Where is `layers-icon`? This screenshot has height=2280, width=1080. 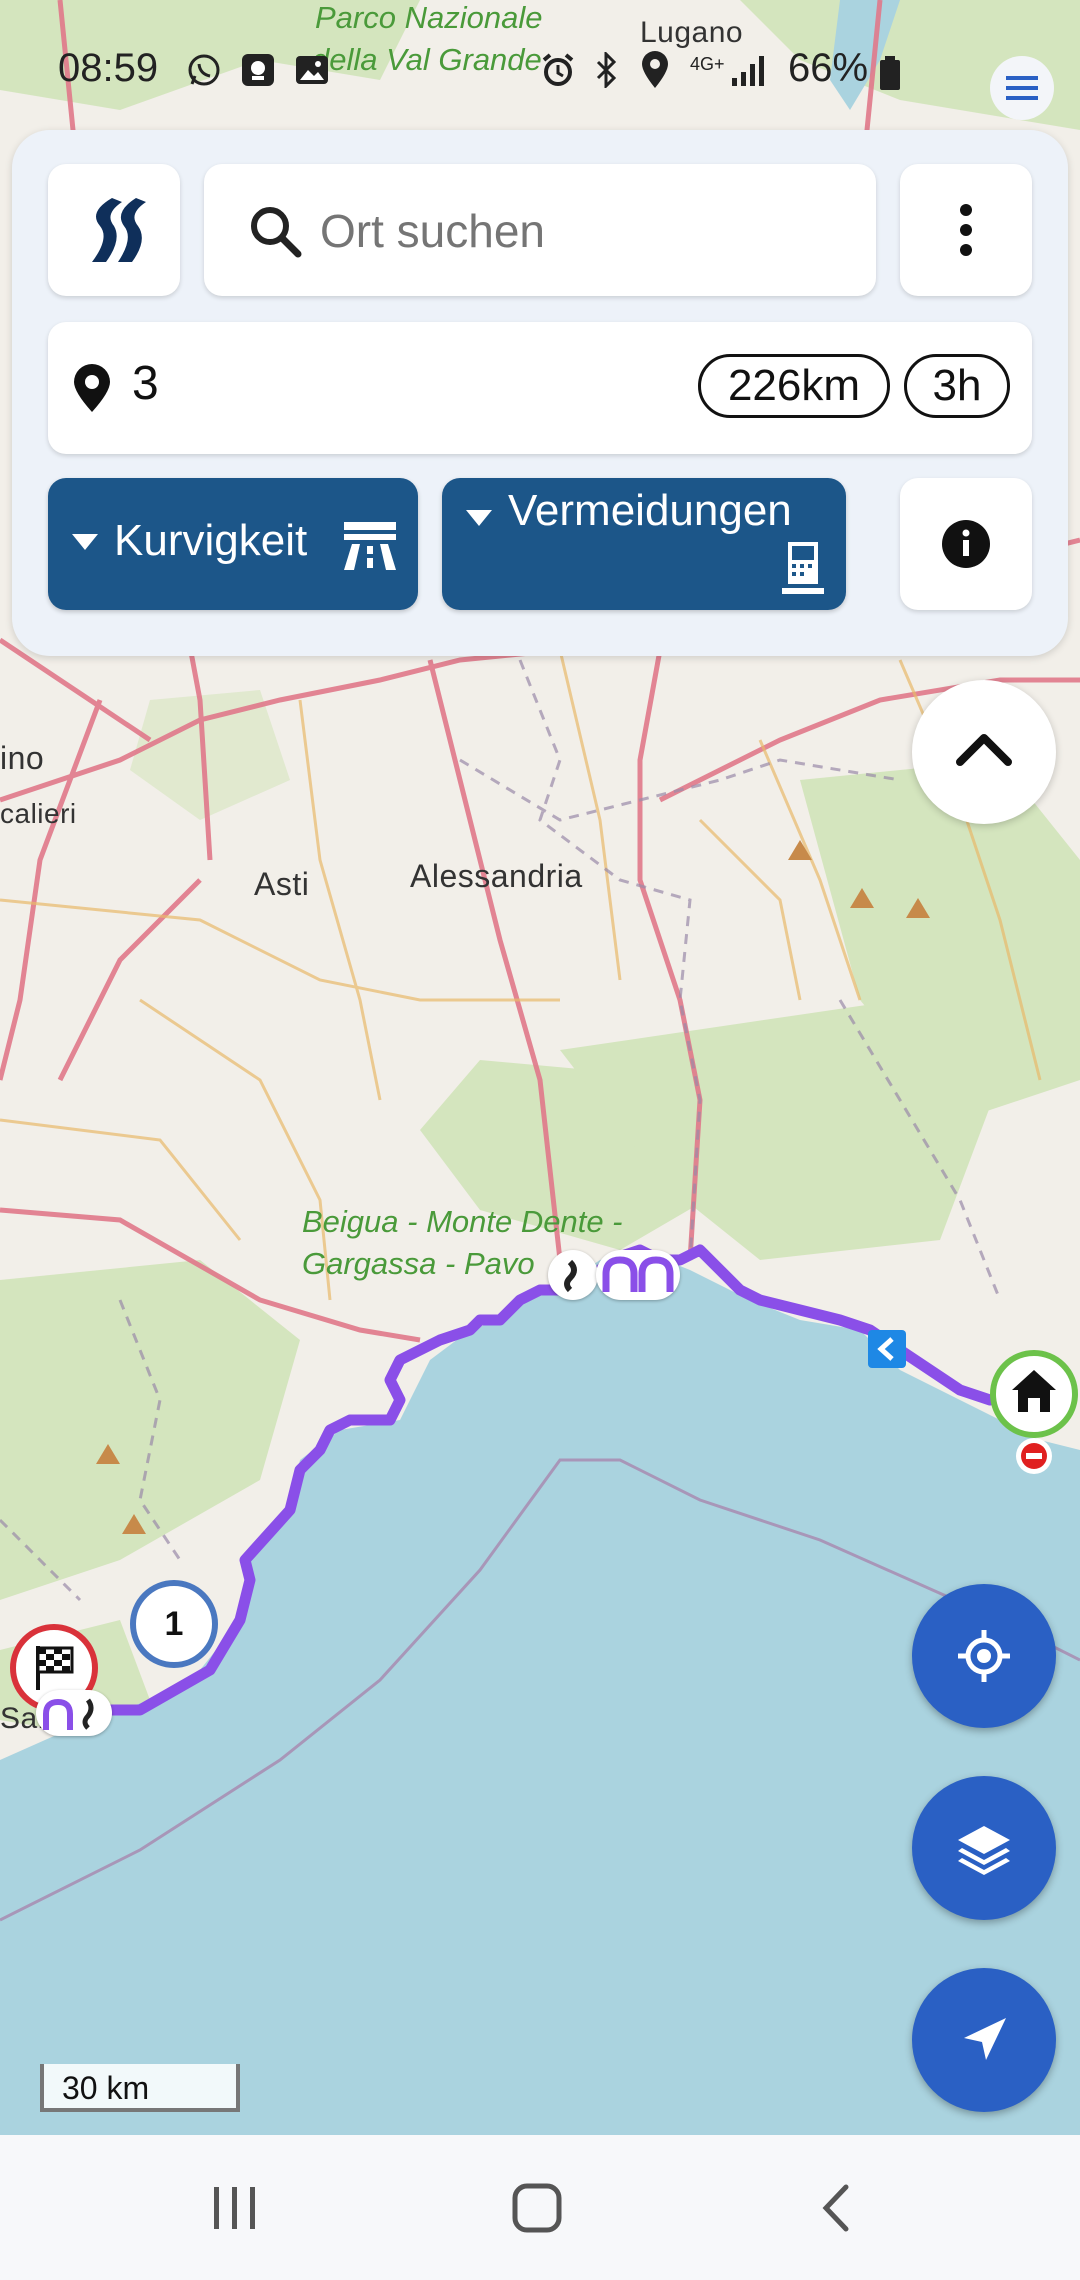
layers-icon is located at coordinates (984, 1850).